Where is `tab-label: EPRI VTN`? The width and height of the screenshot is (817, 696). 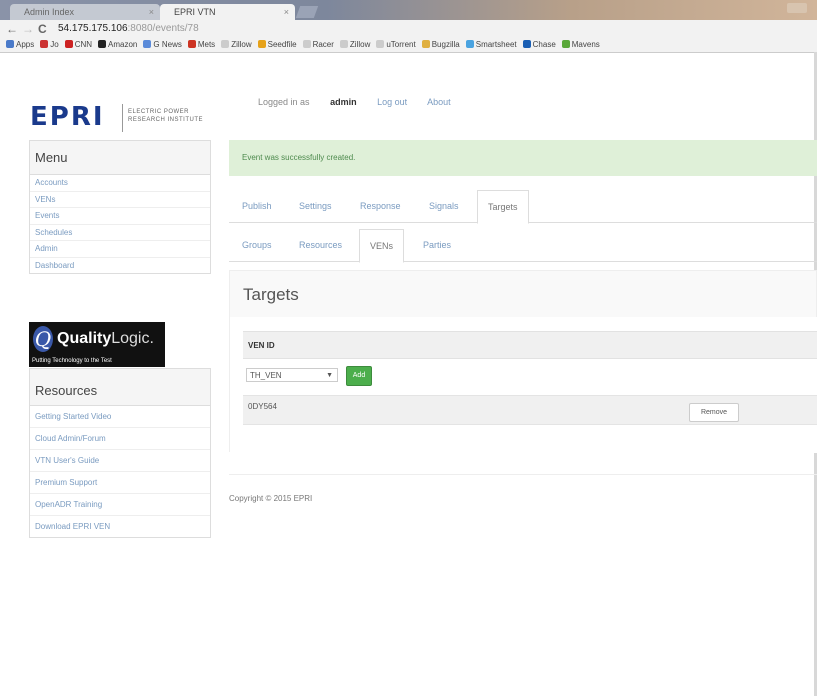
tab-label: EPRI VTN is located at coordinates (195, 12).